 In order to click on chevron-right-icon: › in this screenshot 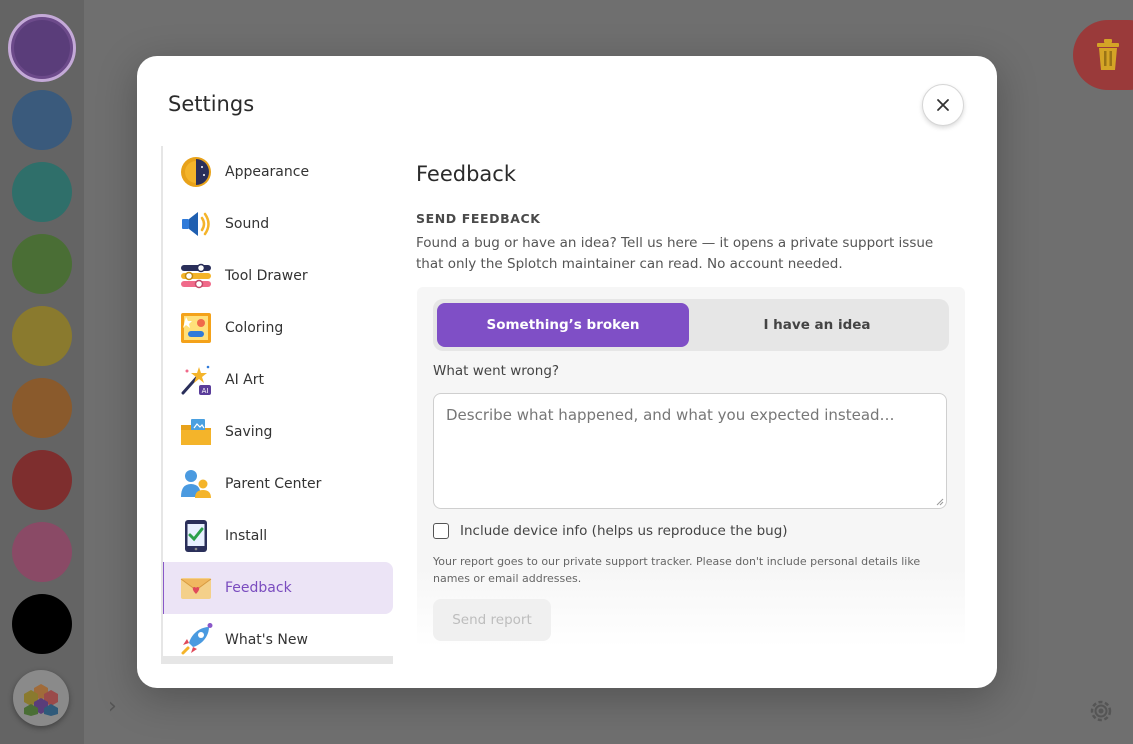, I will do `click(112, 706)`.